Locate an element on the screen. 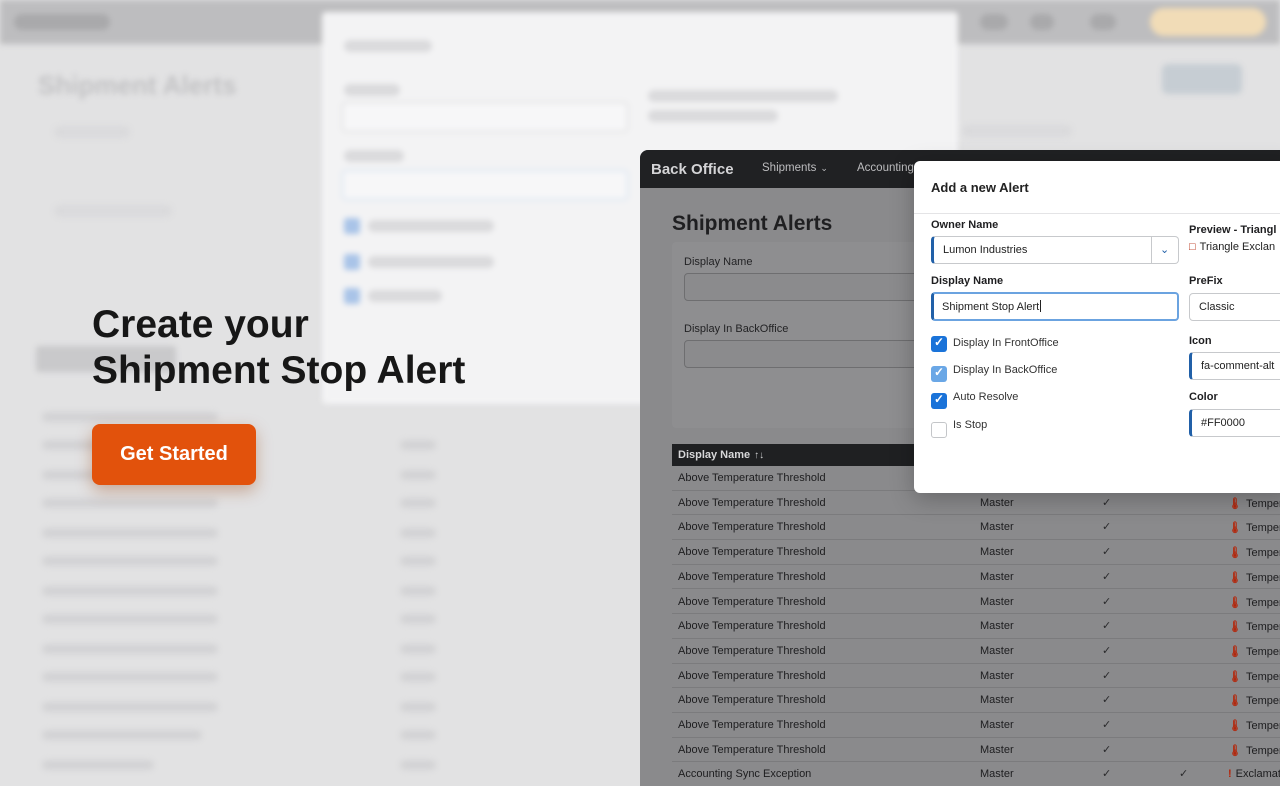  background-checkbox is located at coordinates (352, 262).